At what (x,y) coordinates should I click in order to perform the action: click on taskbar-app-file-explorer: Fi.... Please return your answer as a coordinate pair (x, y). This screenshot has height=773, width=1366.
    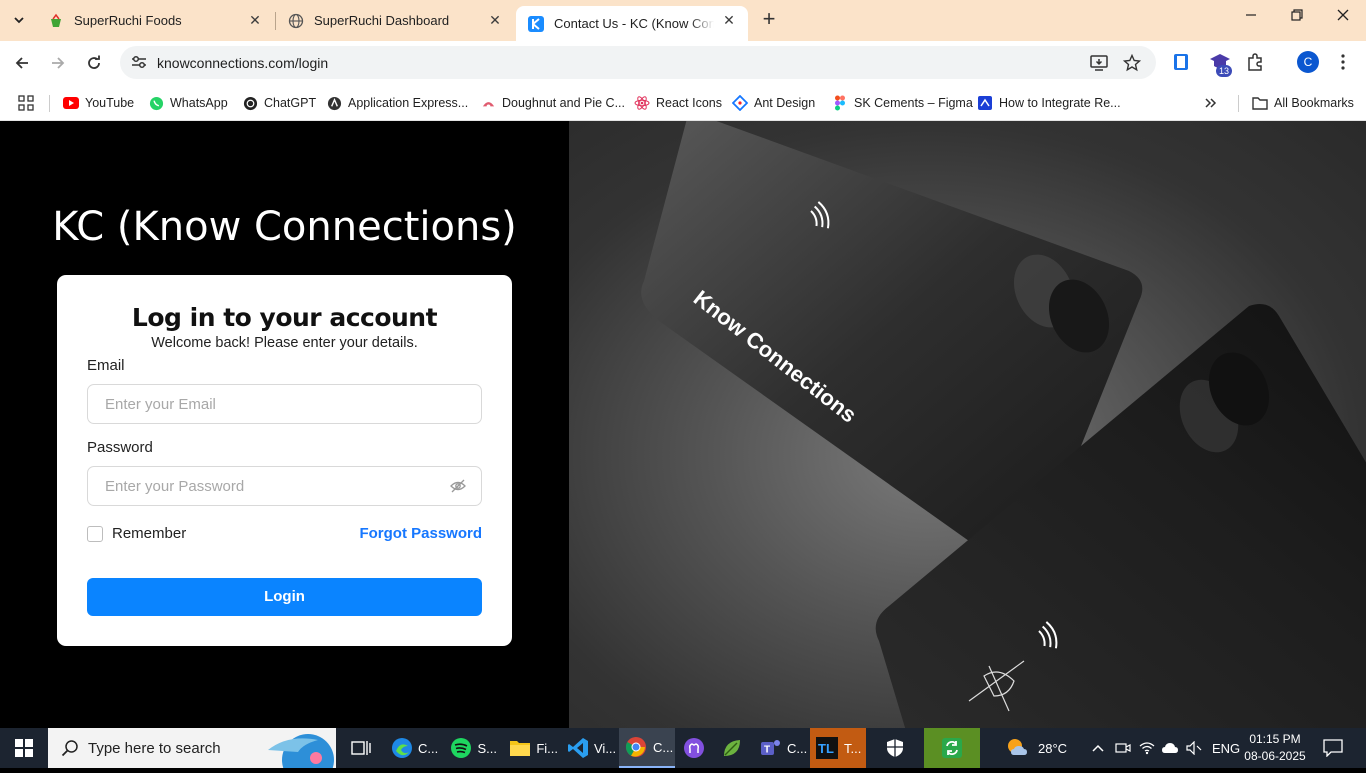
    Looking at the image, I should click on (531, 748).